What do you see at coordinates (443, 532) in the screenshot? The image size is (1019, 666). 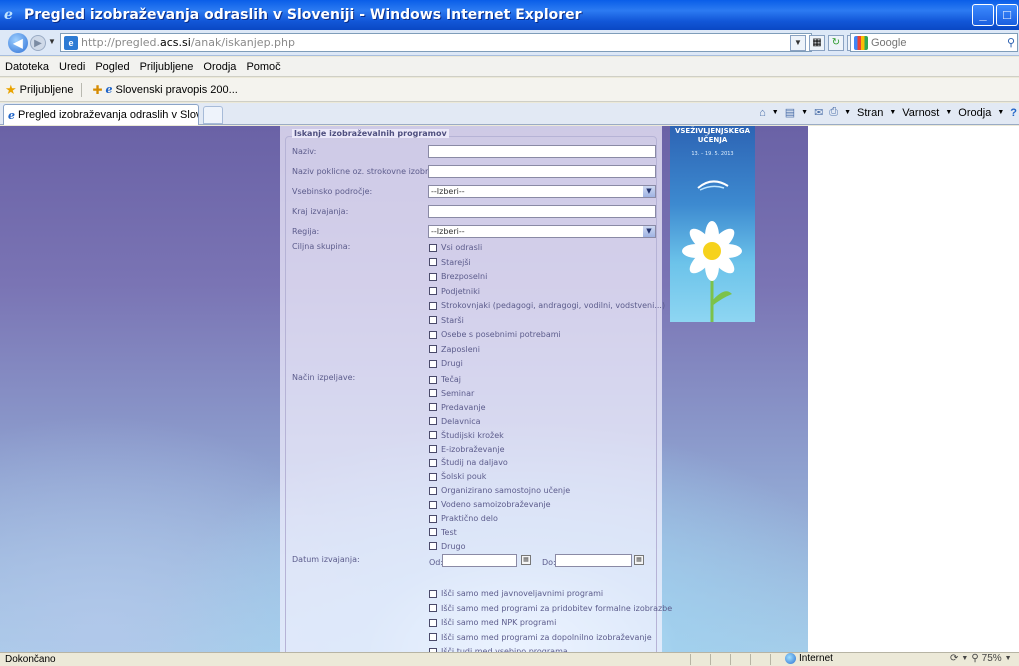 I see `nacin-checkbox-row: Test` at bounding box center [443, 532].